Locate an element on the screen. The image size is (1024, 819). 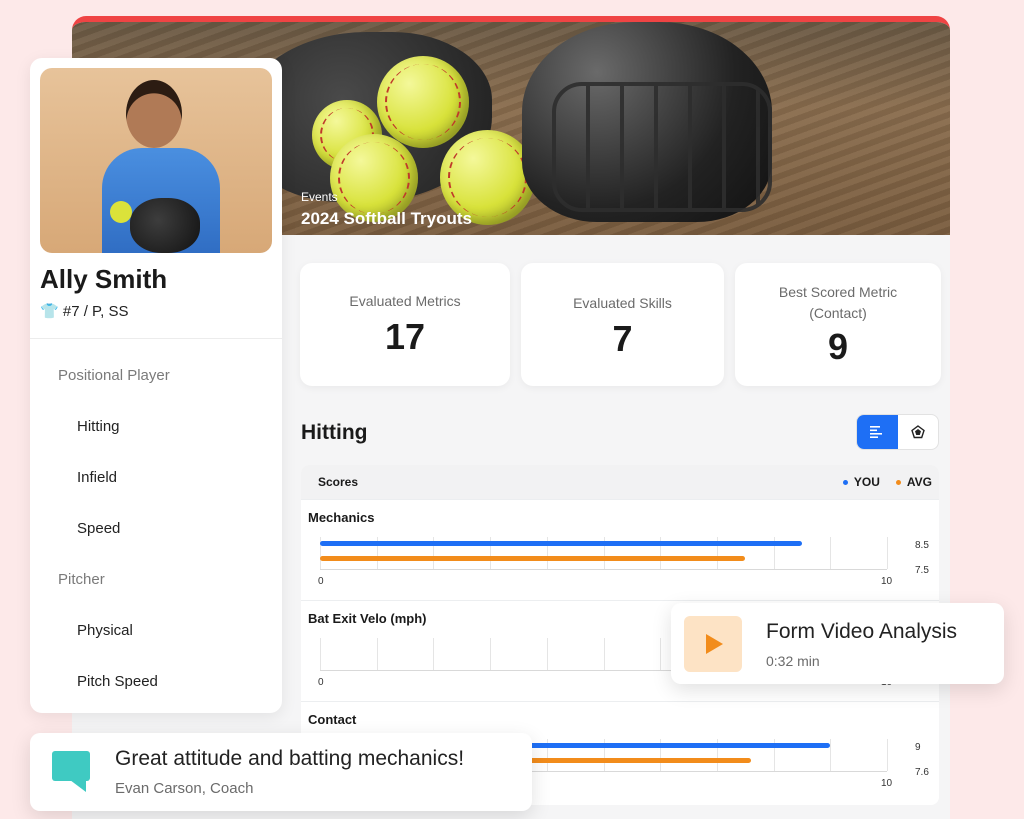
view-toggle is located at coordinates (897, 432).